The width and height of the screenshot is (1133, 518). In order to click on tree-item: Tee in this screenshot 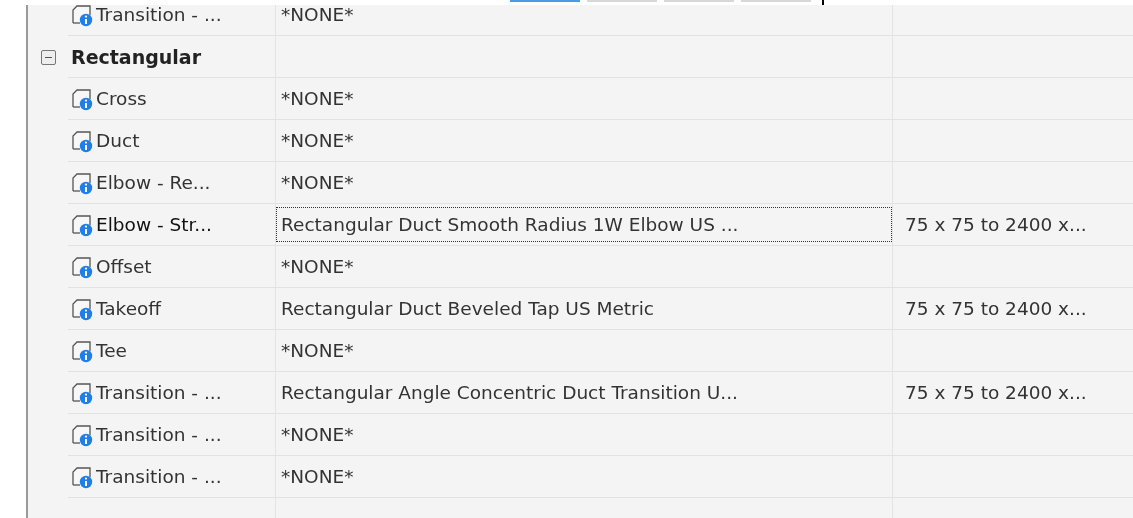, I will do `click(99, 350)`.